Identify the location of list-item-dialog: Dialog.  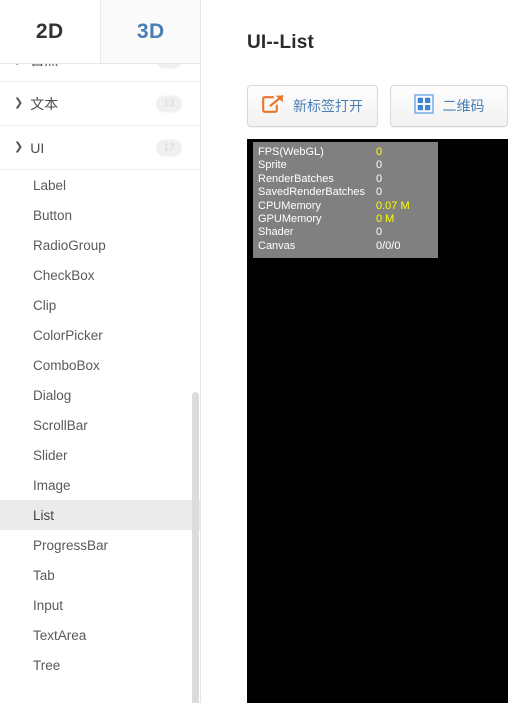
(100, 395).